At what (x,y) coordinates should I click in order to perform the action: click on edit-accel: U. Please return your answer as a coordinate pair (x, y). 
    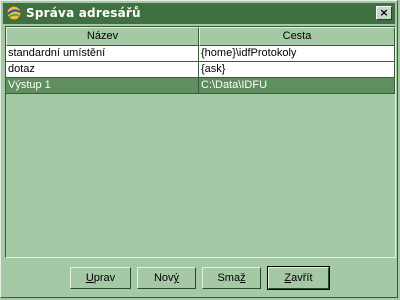
    Looking at the image, I should click on (89, 278).